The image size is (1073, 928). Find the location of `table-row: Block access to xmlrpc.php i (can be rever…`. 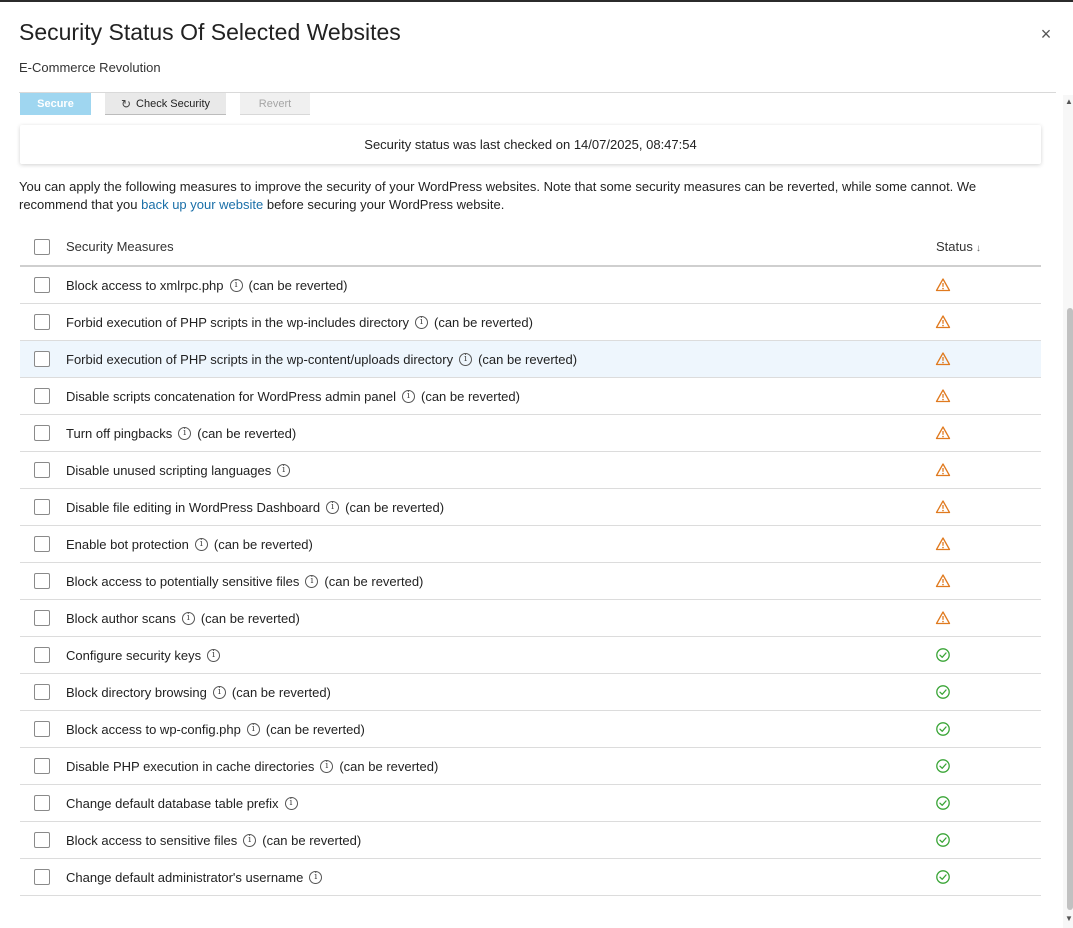

table-row: Block access to xmlrpc.php i (can be rever… is located at coordinates (530, 285).